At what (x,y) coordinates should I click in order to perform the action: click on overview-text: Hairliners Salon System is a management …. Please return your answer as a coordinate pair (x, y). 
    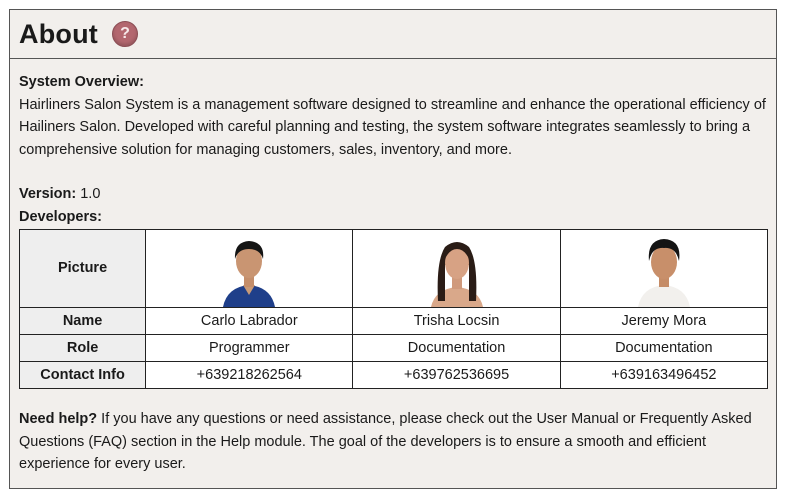
    Looking at the image, I should click on (392, 127).